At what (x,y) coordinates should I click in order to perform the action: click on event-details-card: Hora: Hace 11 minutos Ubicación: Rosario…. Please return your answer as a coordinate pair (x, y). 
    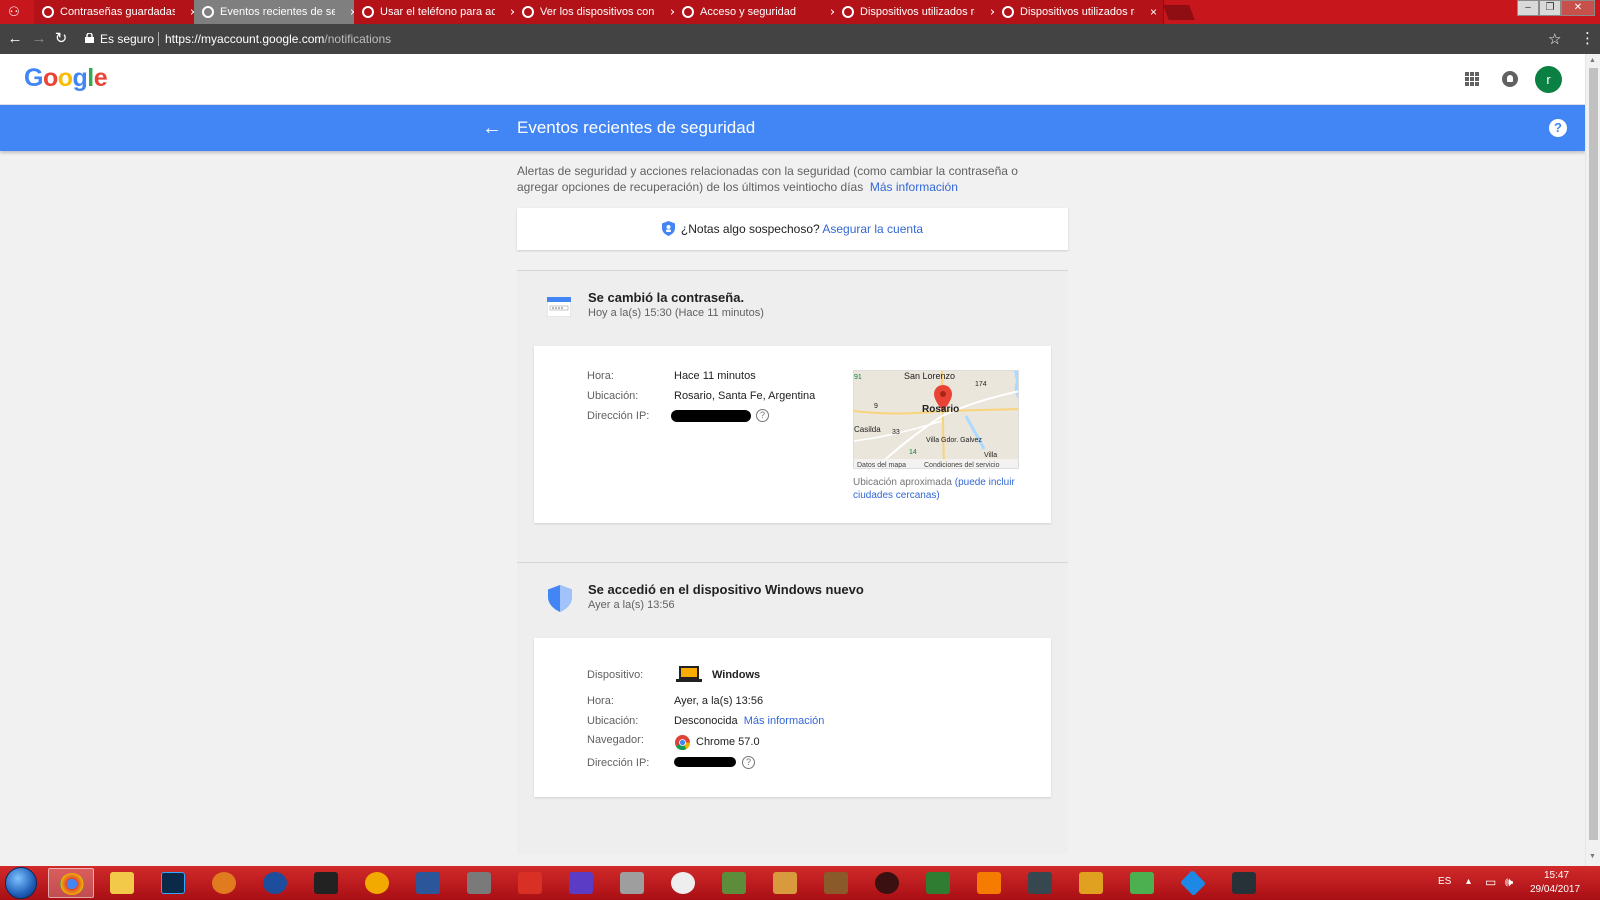
    Looking at the image, I should click on (792, 434).